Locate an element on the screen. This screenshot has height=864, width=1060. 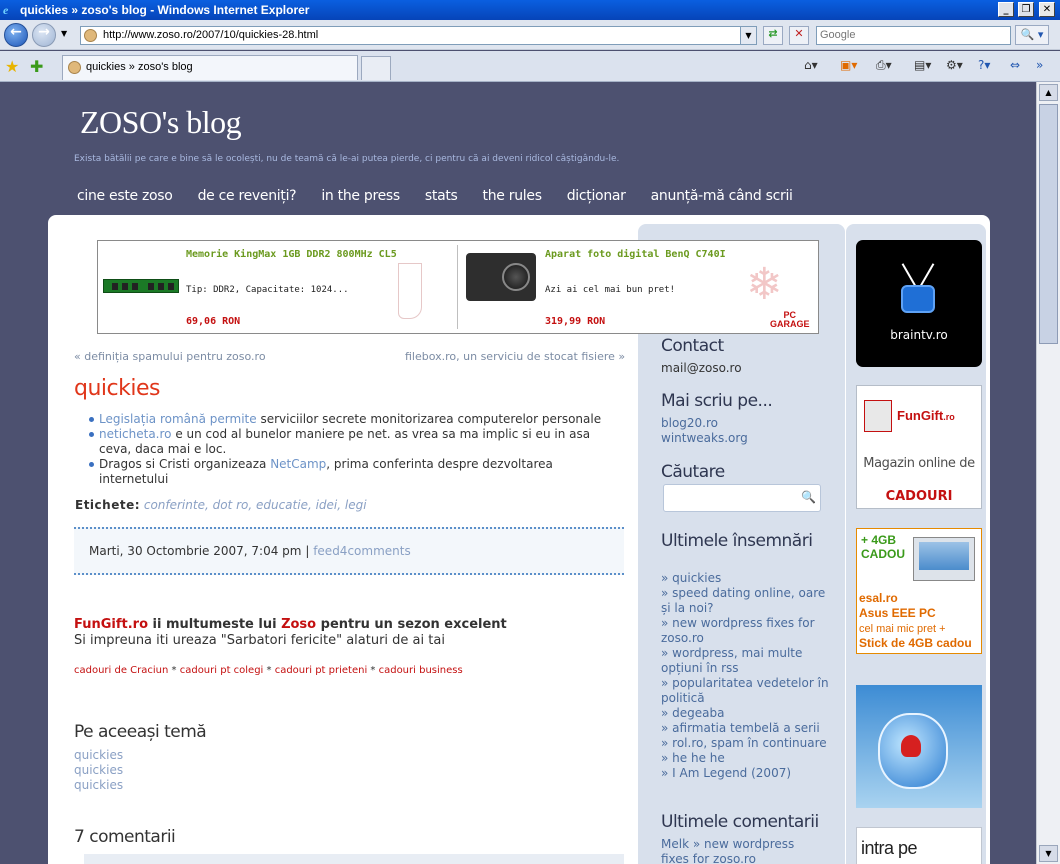
vertical-scrollbar: ▲ ▼ is located at coordinates (1048, 473).